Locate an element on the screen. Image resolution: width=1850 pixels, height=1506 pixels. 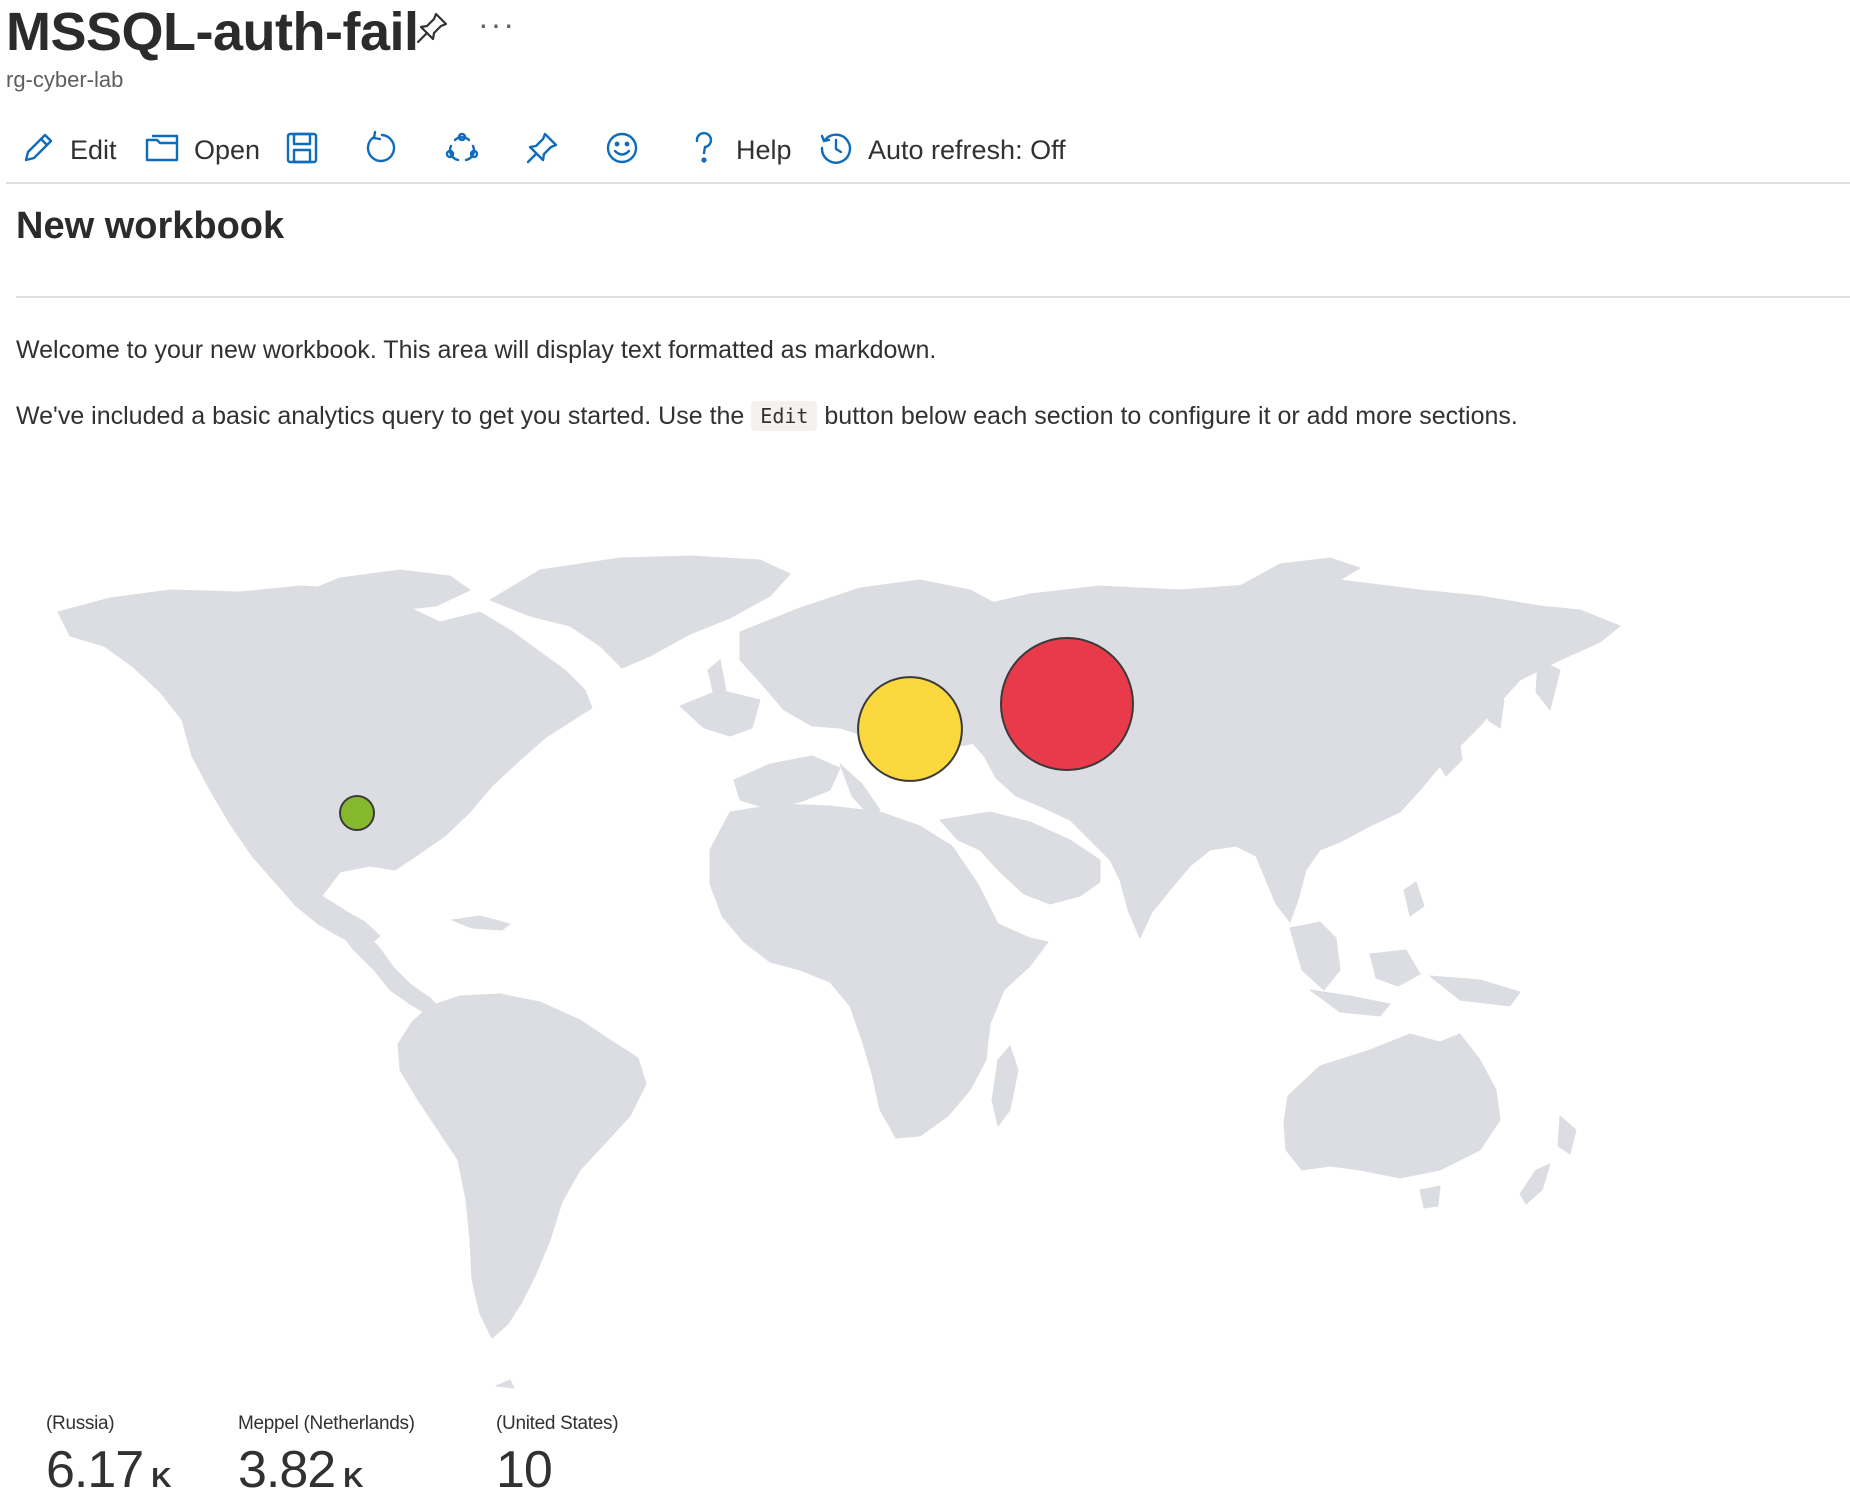
resource-group-label: rg-cyber-lab is located at coordinates (65, 79).